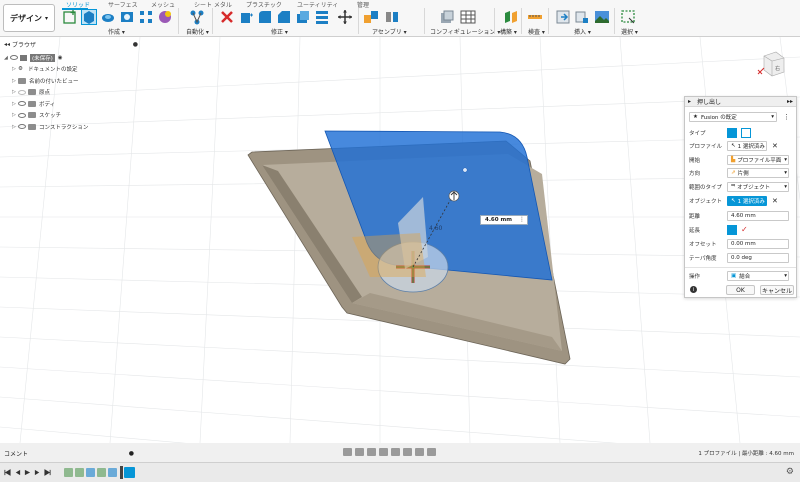 The height and width of the screenshot is (482, 800). What do you see at coordinates (71, 116) in the screenshot?
I see `browser-item-sketches: ▷ スケッチ` at bounding box center [71, 116].